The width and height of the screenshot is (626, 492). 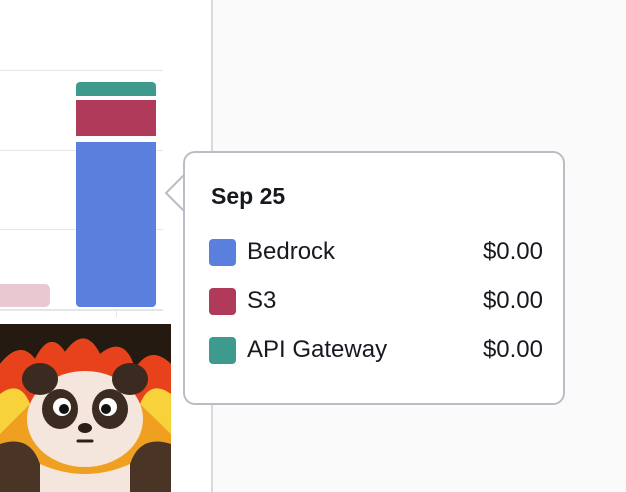 I want to click on tooltip-row-label: S3, so click(x=262, y=300).